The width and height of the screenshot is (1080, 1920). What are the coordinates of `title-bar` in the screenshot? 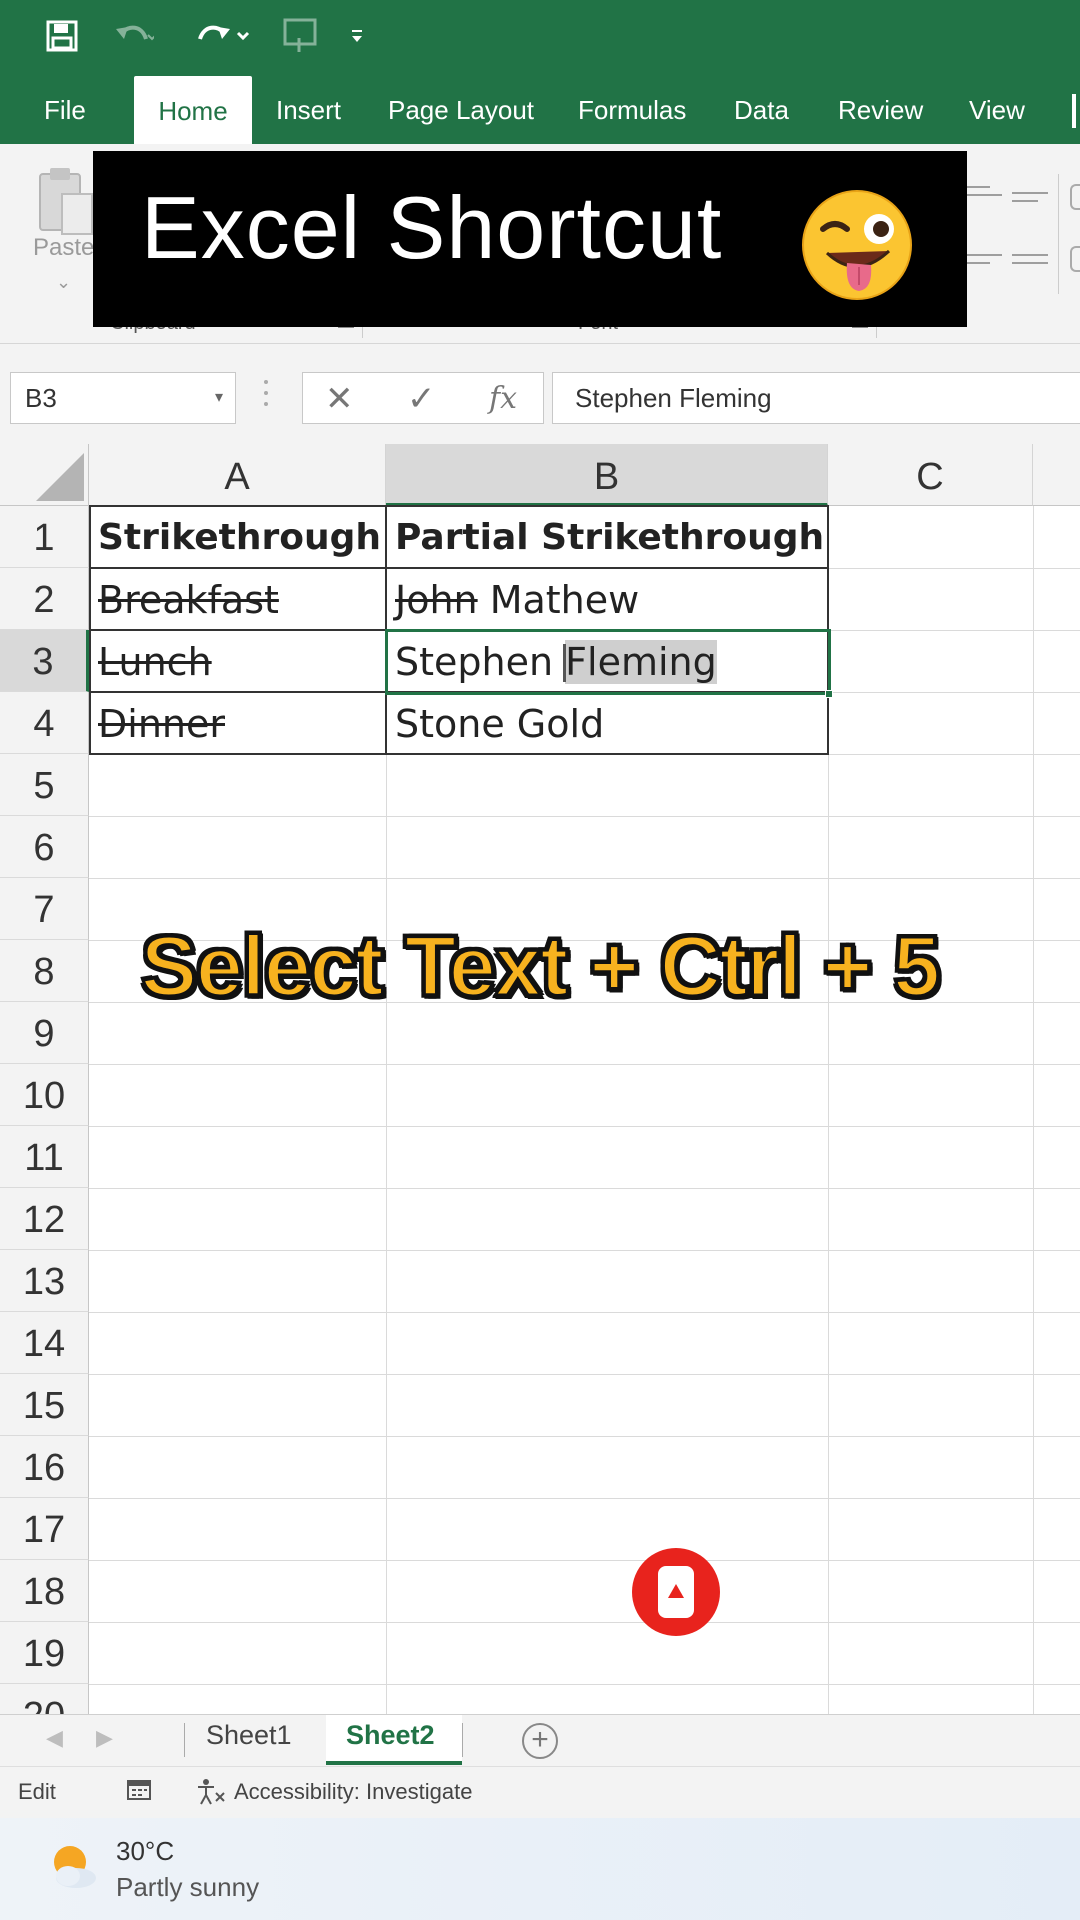 It's located at (540, 36).